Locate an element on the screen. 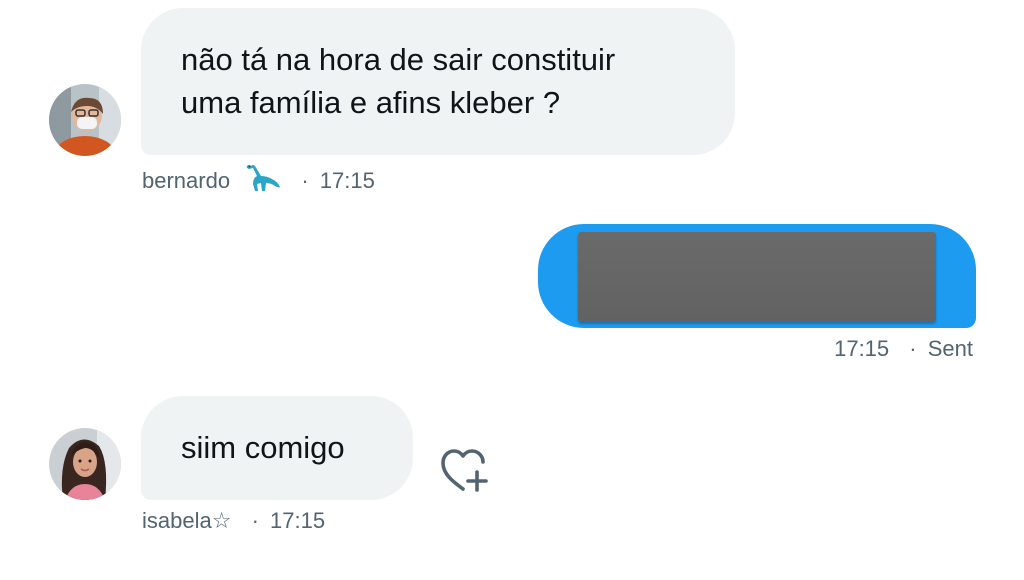 The width and height of the screenshot is (1024, 580). avatar-bernardo-image is located at coordinates (85, 120).